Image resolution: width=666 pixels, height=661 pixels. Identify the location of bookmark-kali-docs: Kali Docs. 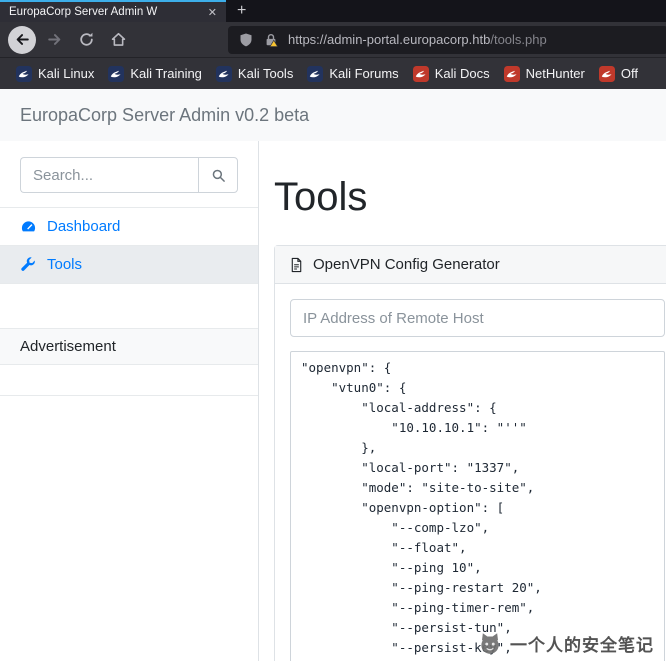
(451, 74).